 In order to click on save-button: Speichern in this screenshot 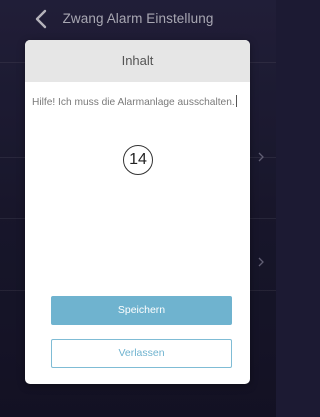, I will do `click(141, 310)`.